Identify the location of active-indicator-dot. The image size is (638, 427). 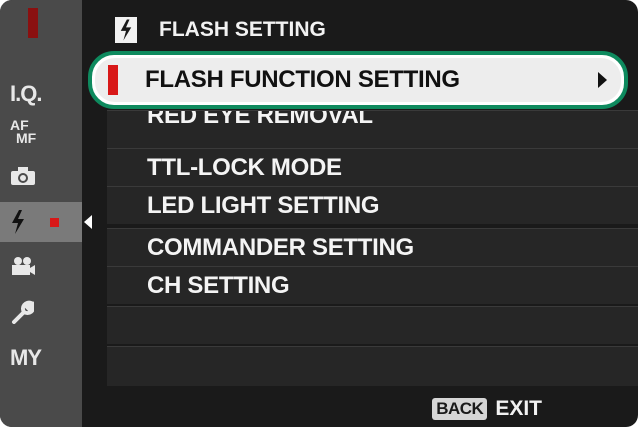
(54, 222).